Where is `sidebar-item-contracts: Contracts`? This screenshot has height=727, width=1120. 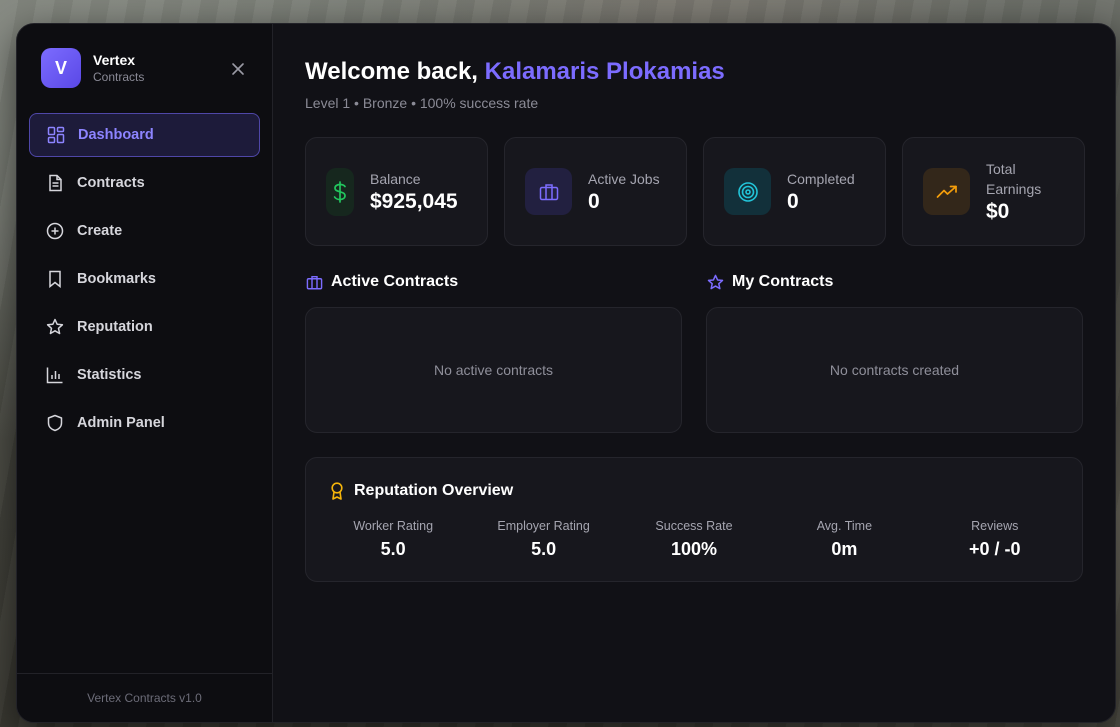
sidebar-item-contracts: Contracts is located at coordinates (144, 183).